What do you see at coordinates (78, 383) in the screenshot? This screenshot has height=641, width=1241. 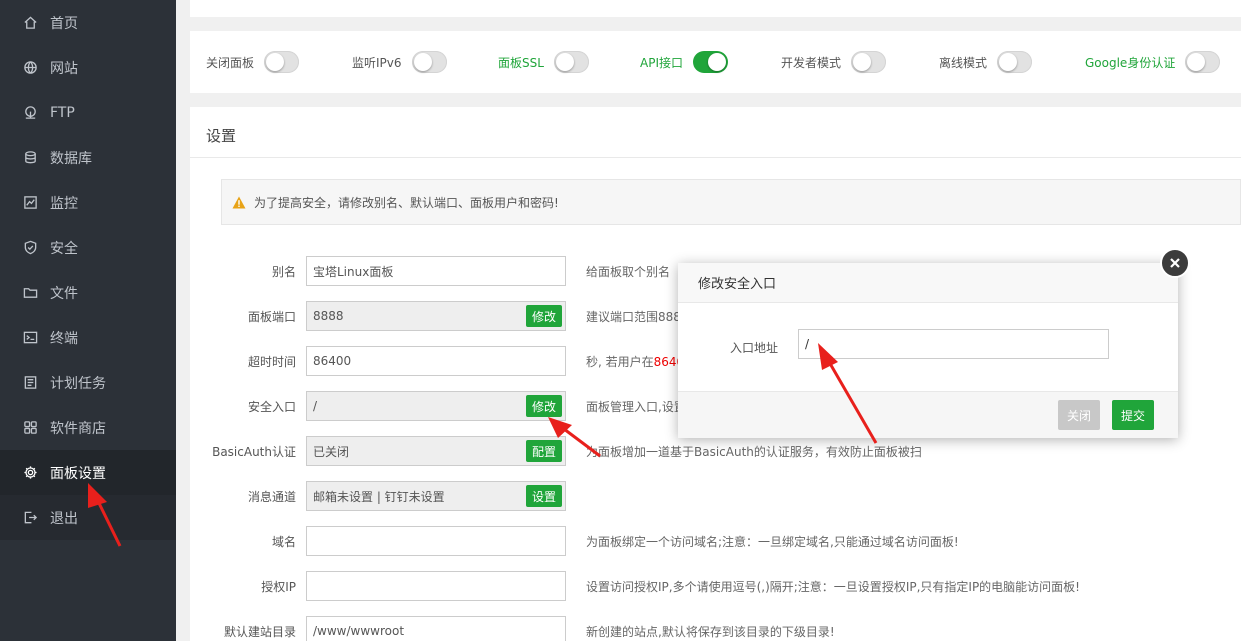 I see `sidebar-item-label: 计划任务` at bounding box center [78, 383].